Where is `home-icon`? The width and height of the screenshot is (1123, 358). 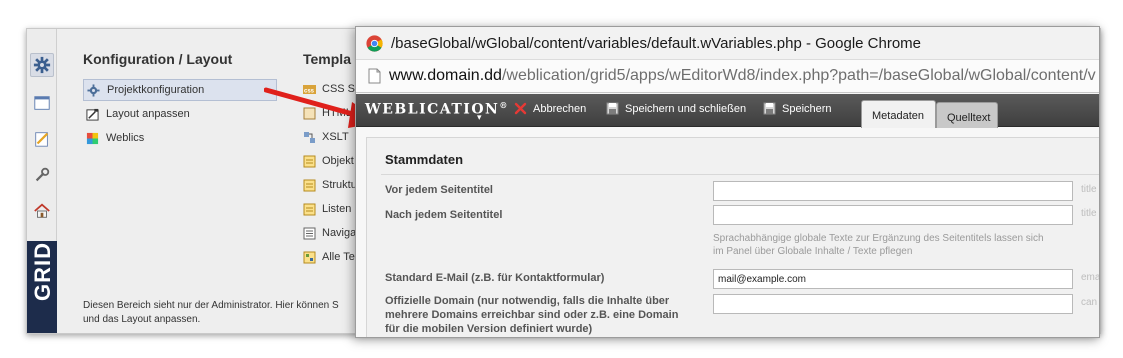
home-icon is located at coordinates (42, 210).